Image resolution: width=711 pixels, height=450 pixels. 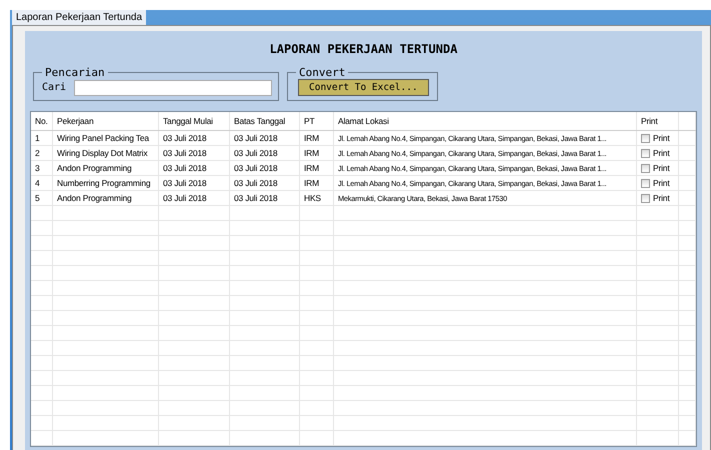 What do you see at coordinates (363, 49) in the screenshot?
I see `report-heading: LAPORAN PEKERJAAN TERTUNDA` at bounding box center [363, 49].